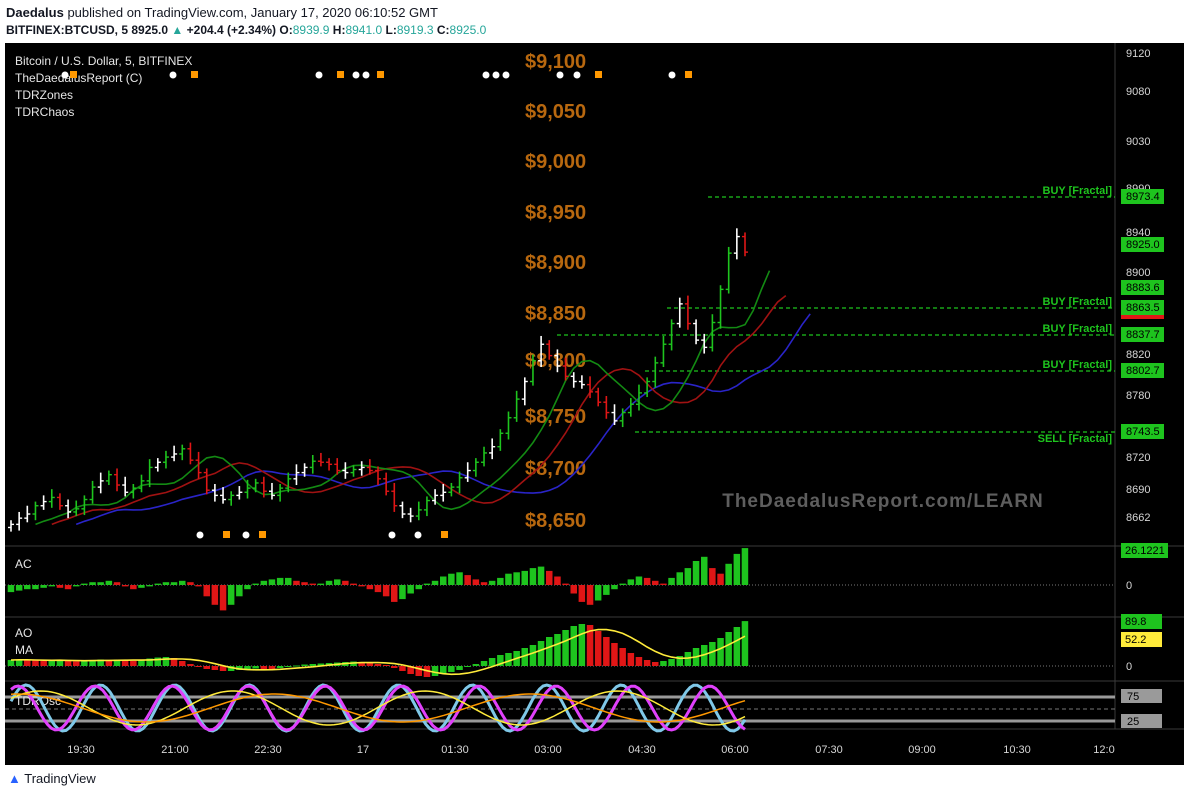  I want to click on price-tag-fractal-2-text: 8863.5, so click(1143, 308).